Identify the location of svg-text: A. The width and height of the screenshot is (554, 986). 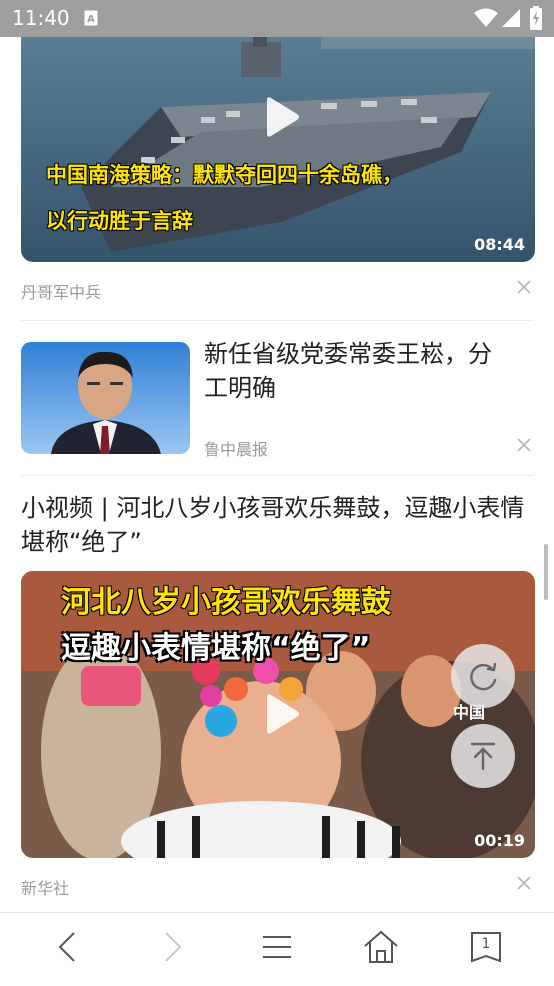
(91, 19).